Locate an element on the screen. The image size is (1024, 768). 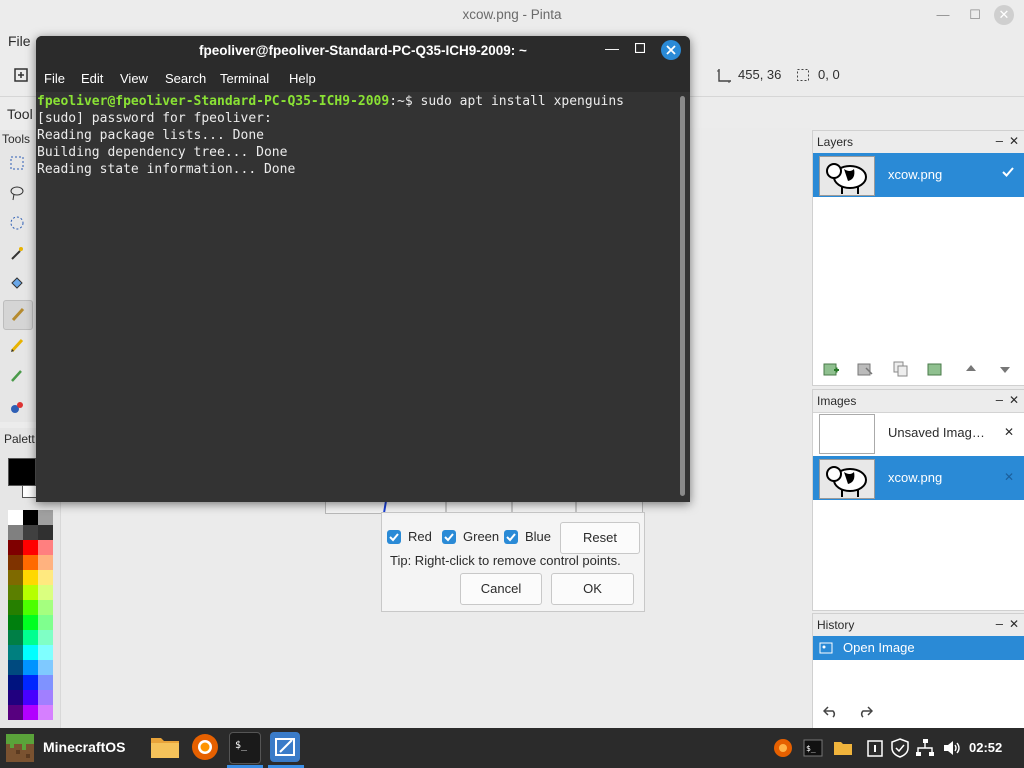
history-panel-close: ✕ is located at coordinates (1014, 624).